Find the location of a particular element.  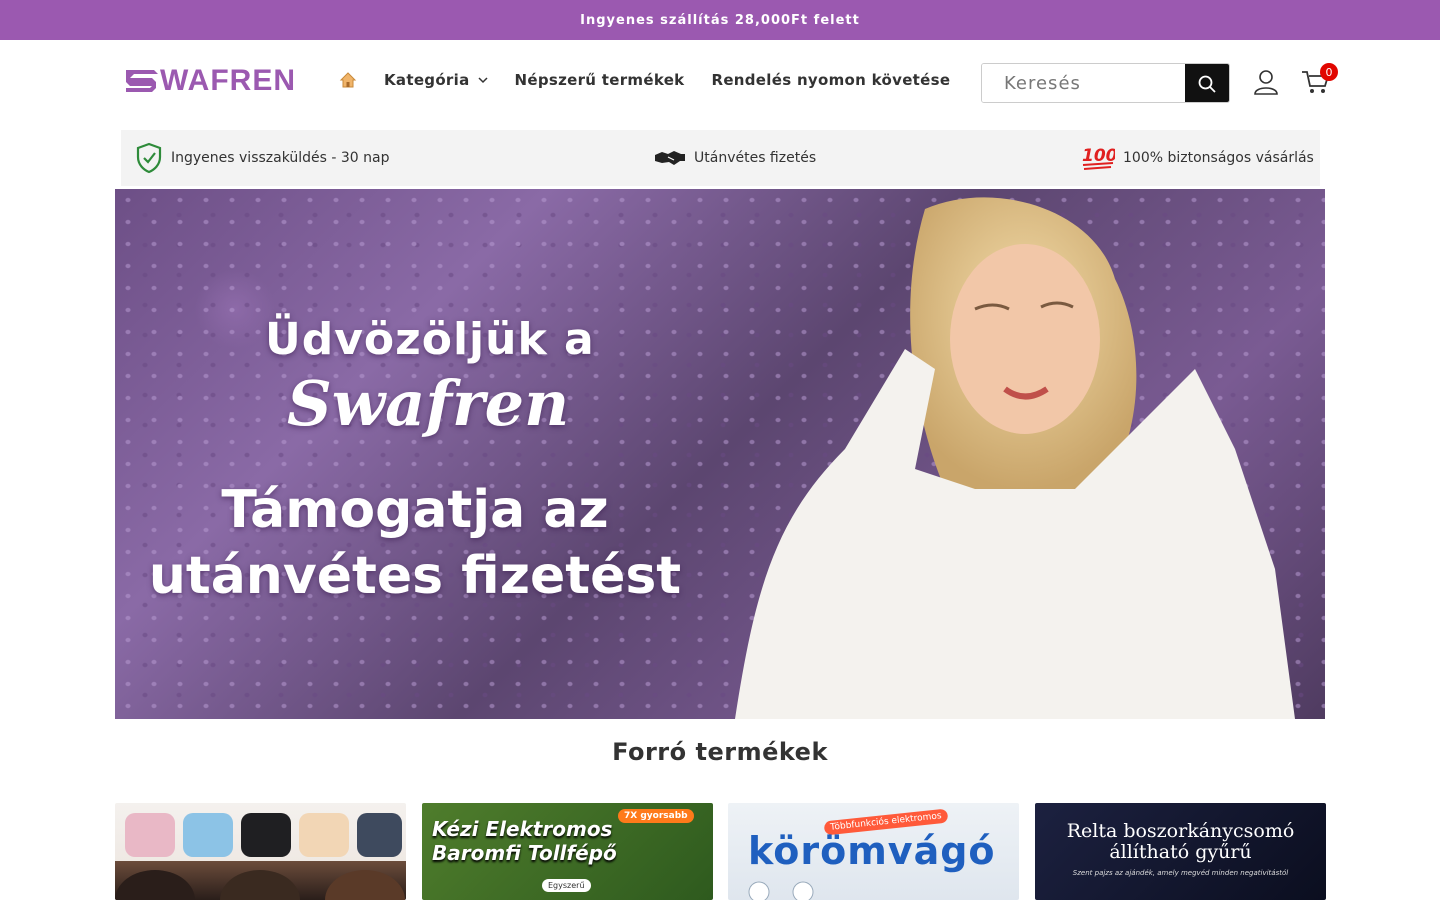

product-title: Kézi Elektromos Baromfi Tollfépő is located at coordinates (524, 841).